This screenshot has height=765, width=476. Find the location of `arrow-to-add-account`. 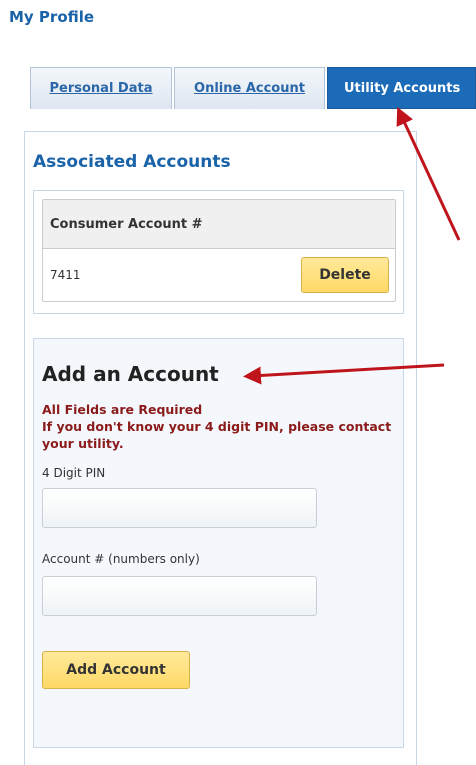

arrow-to-add-account is located at coordinates (344, 374).